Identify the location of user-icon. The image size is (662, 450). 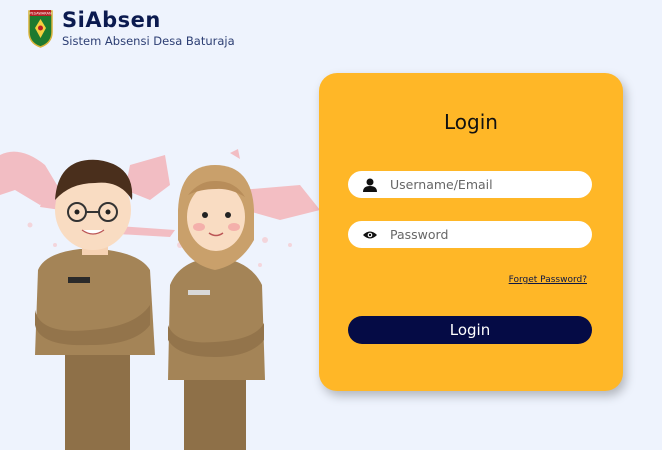
(370, 185).